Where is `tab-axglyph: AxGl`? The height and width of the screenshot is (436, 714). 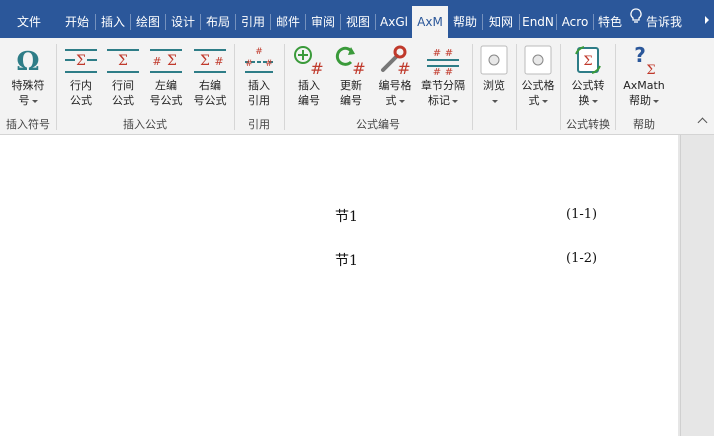 tab-axglyph: AxGl is located at coordinates (394, 19).